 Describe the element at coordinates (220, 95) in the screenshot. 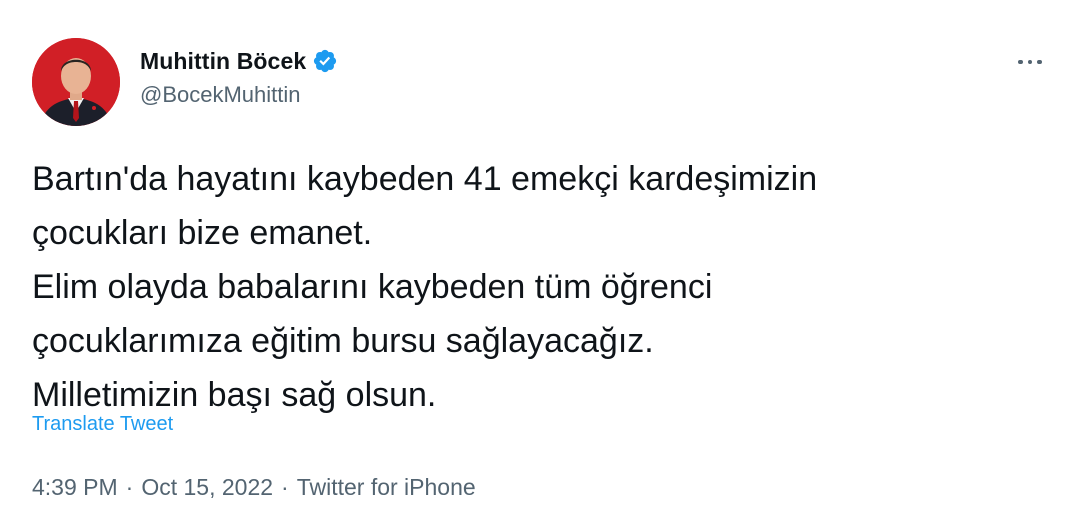

I see `author-handle: @BocekMuhittin` at that location.